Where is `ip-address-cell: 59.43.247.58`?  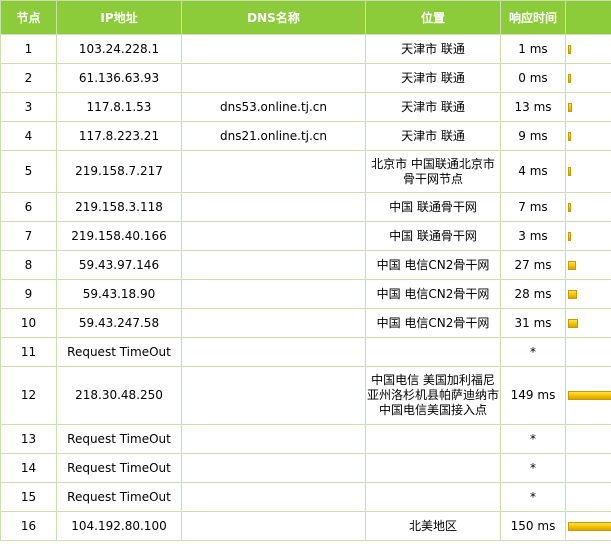
ip-address-cell: 59.43.247.58 is located at coordinates (119, 323).